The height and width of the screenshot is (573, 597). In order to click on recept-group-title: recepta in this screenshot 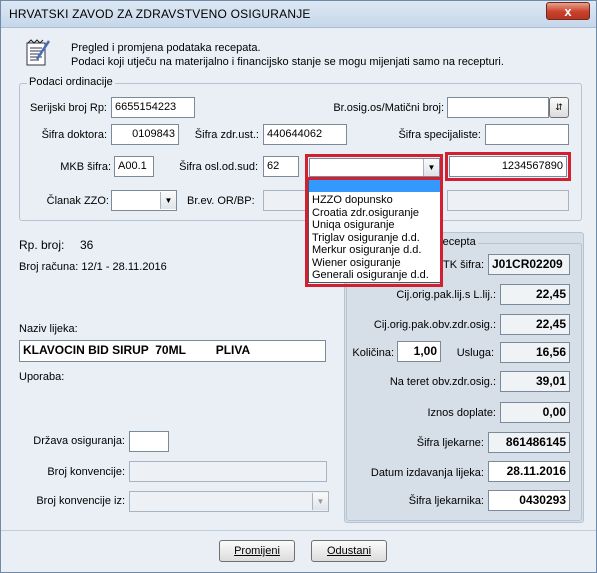, I will do `click(457, 242)`.